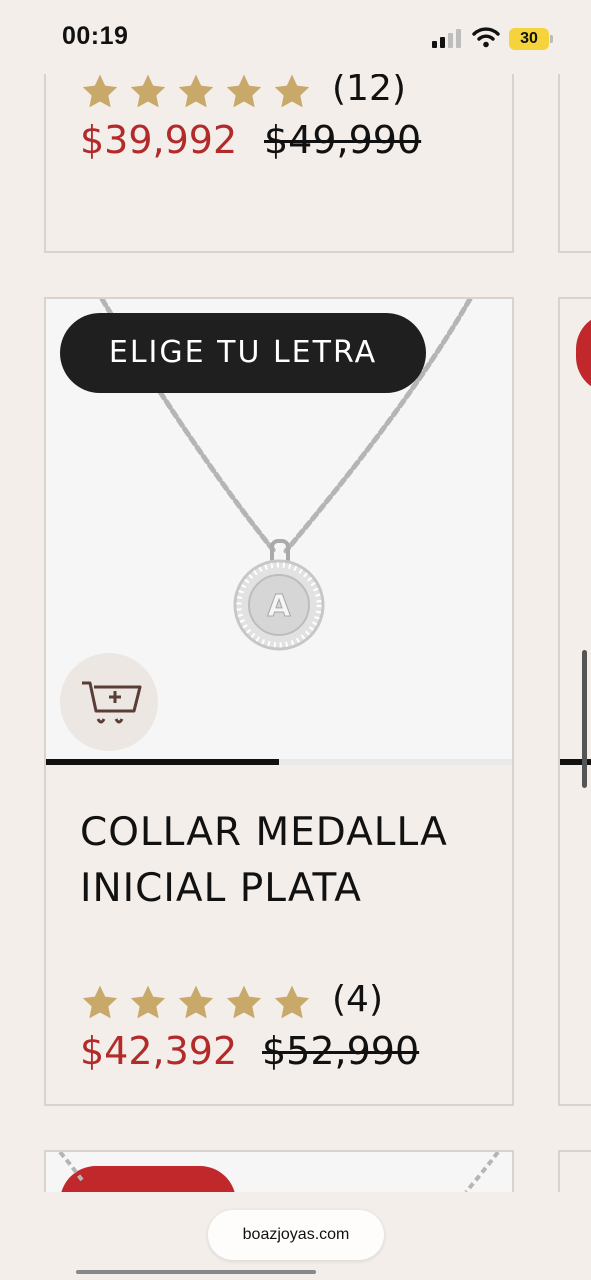  Describe the element at coordinates (357, 999) in the screenshot. I see `review-count: (4)` at that location.